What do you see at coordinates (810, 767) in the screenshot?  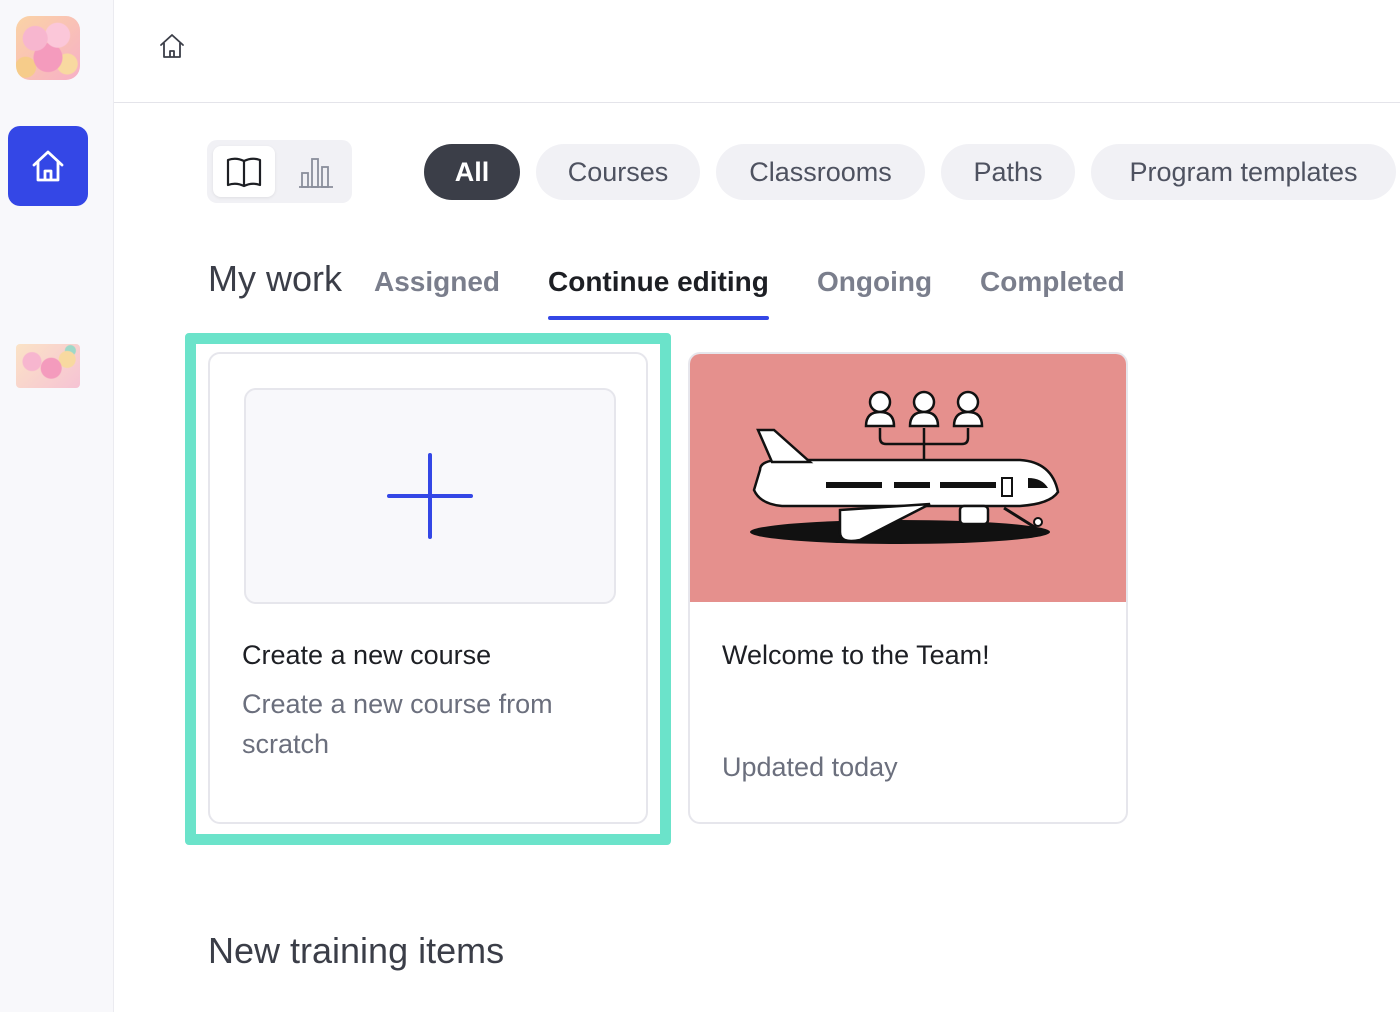 I see `course-updated-text: Updated today` at bounding box center [810, 767].